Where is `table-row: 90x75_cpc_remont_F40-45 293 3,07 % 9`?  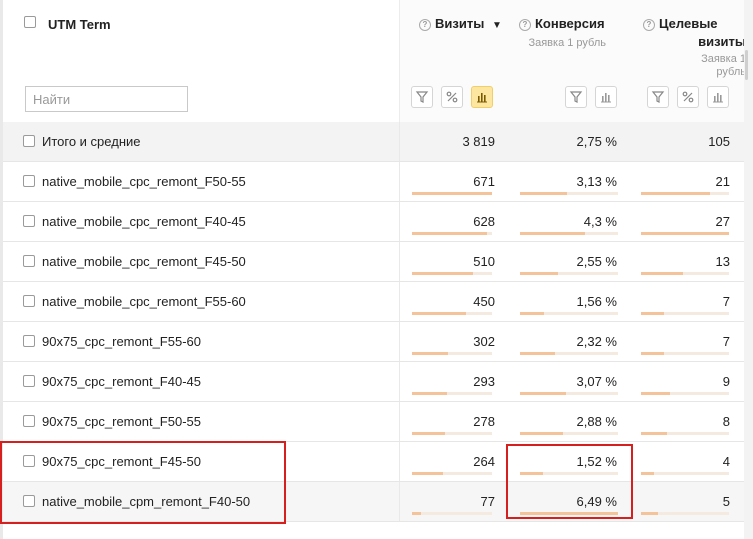 table-row: 90x75_cpc_remont_F40-45 293 3,07 % 9 is located at coordinates (373, 382).